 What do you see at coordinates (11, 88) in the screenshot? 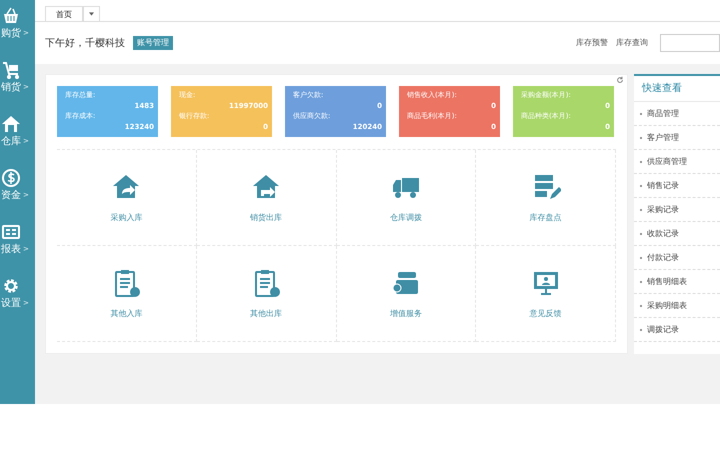
I see `sidebar-label: 销货` at bounding box center [11, 88].